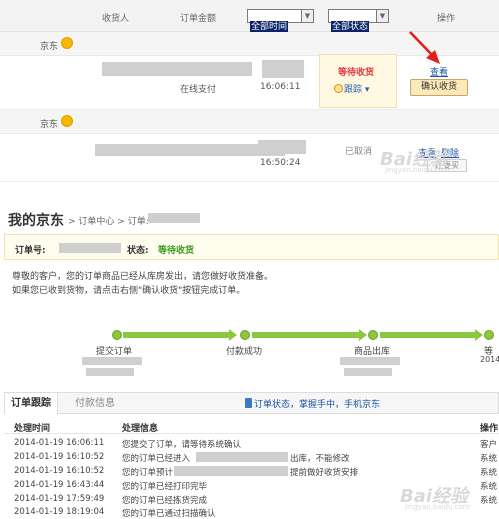 This screenshot has width=499, height=519. Describe the element at coordinates (280, 163) in the screenshot. I see `order-time: 16:50:24` at that location.